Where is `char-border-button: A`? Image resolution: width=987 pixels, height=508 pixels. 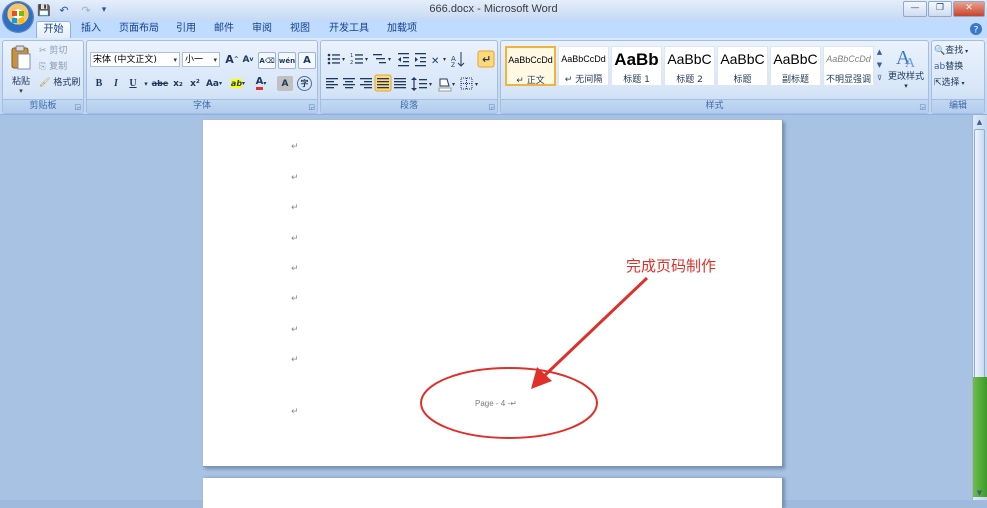
char-border-button: A is located at coordinates (307, 60).